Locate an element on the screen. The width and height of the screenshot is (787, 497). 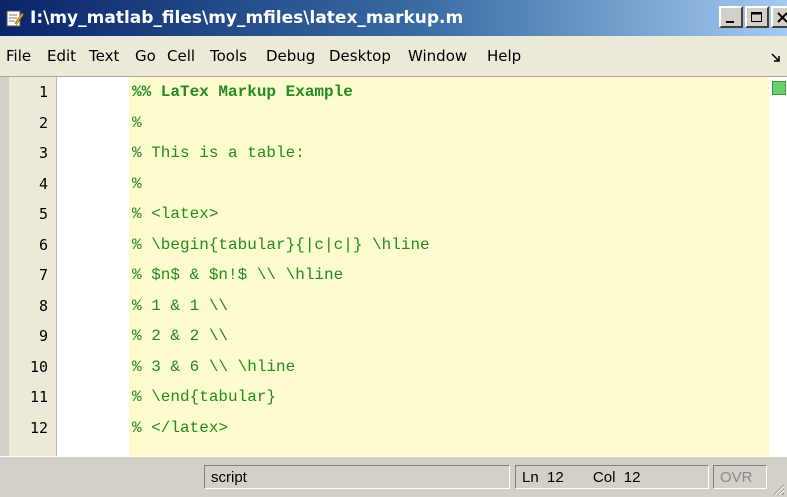
code-line: 3 % This is a table: is located at coordinates (384, 153).